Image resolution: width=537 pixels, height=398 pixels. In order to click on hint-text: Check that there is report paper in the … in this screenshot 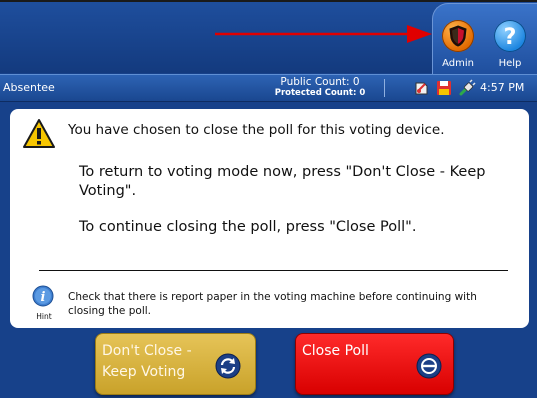, I will do `click(272, 304)`.